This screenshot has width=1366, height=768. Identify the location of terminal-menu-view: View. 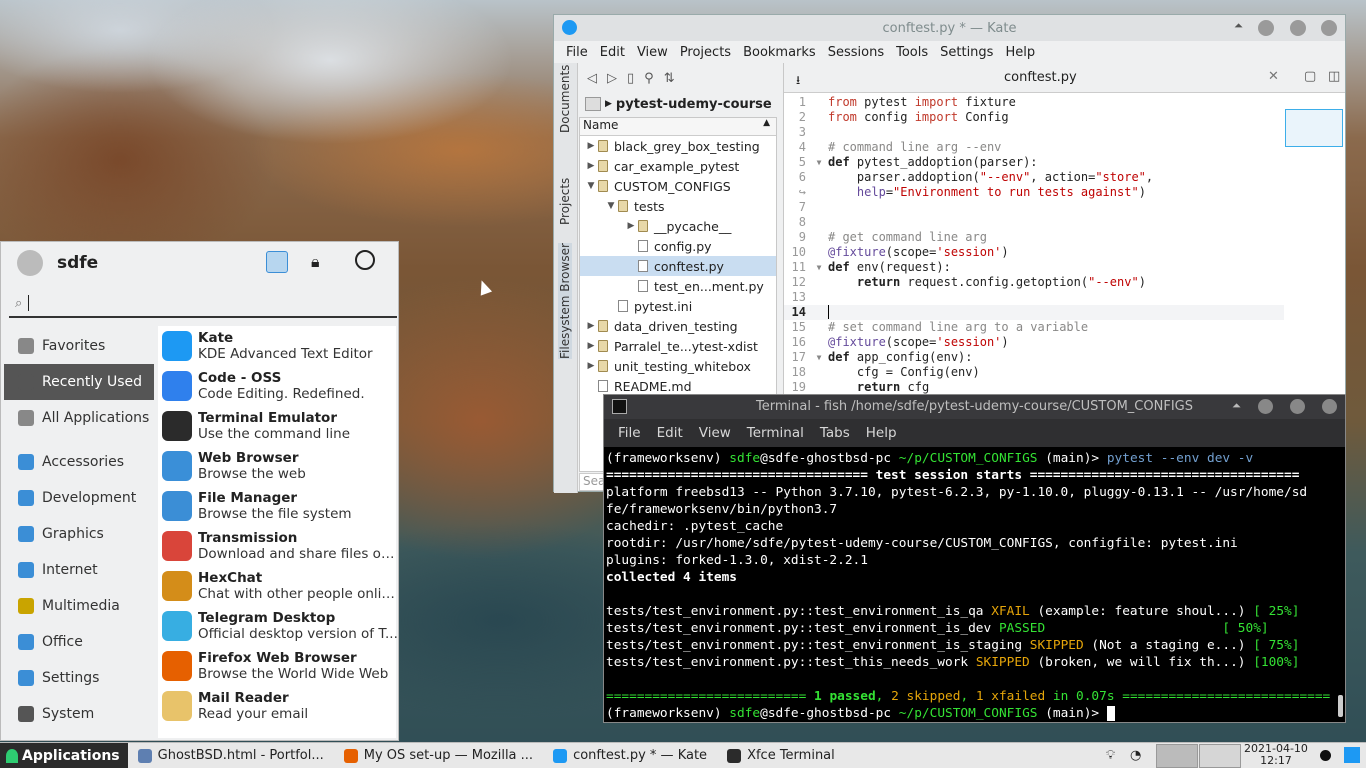
(715, 433).